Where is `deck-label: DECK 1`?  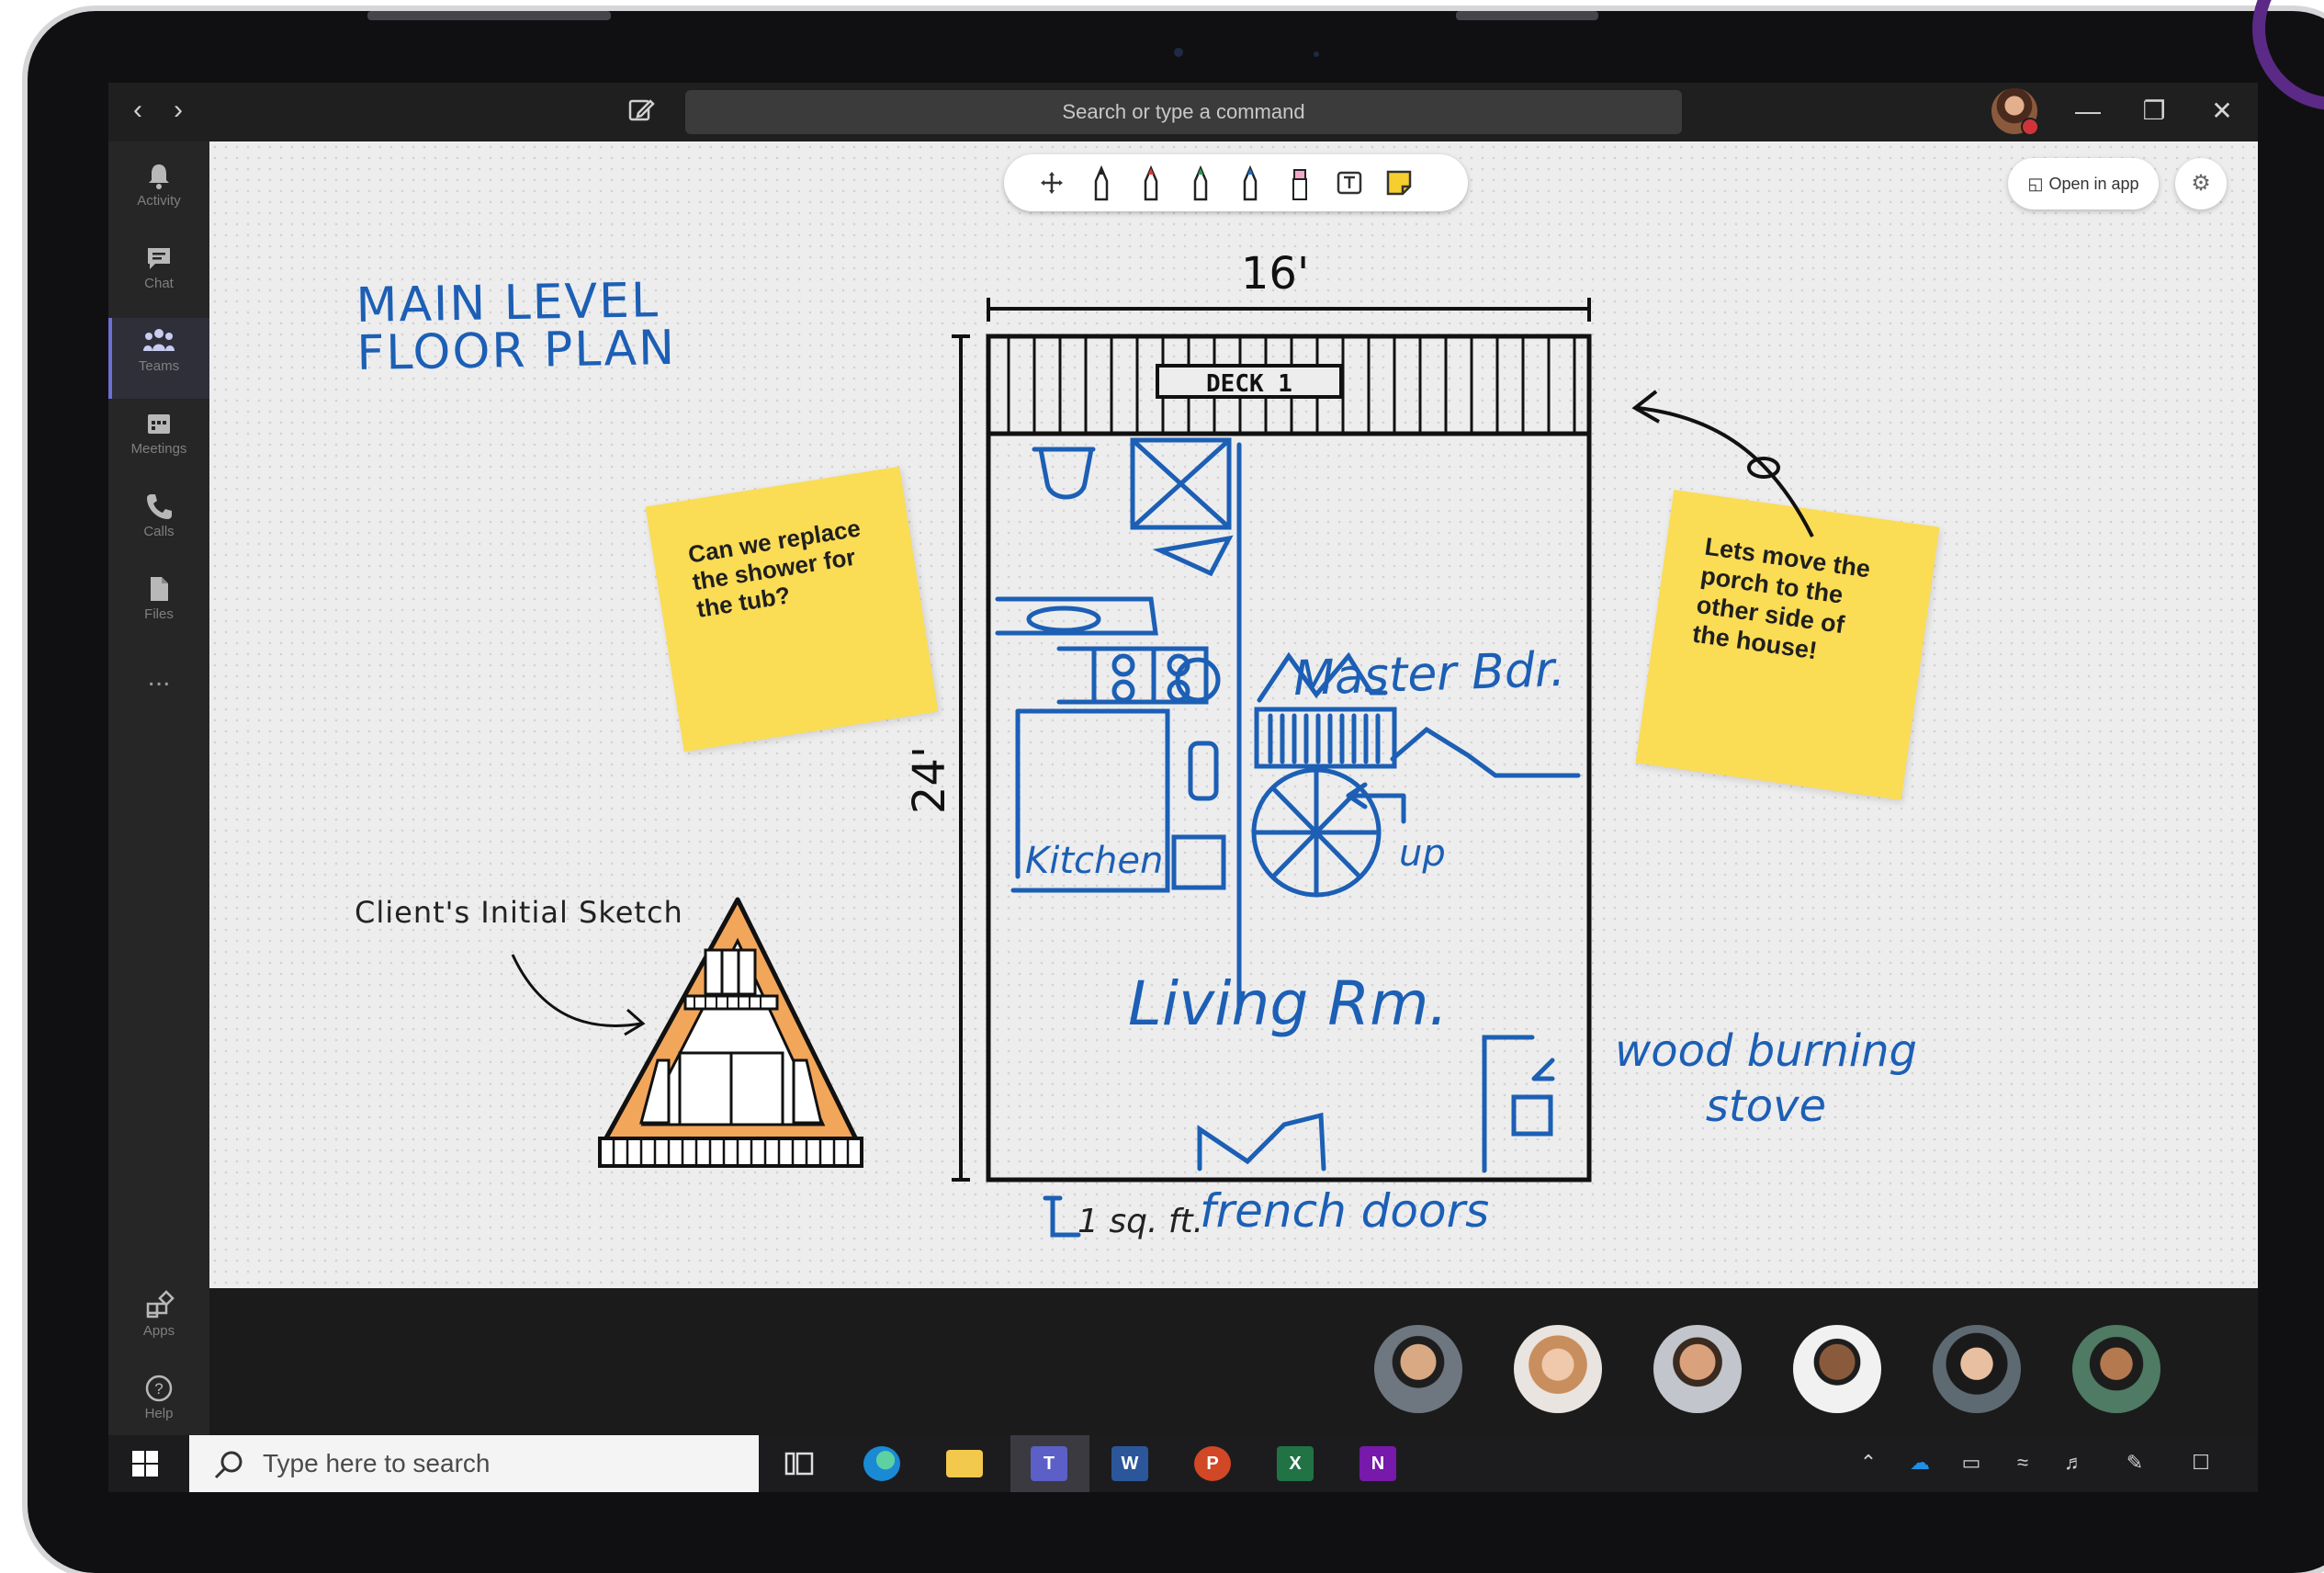
deck-label: DECK 1 is located at coordinates (1249, 384).